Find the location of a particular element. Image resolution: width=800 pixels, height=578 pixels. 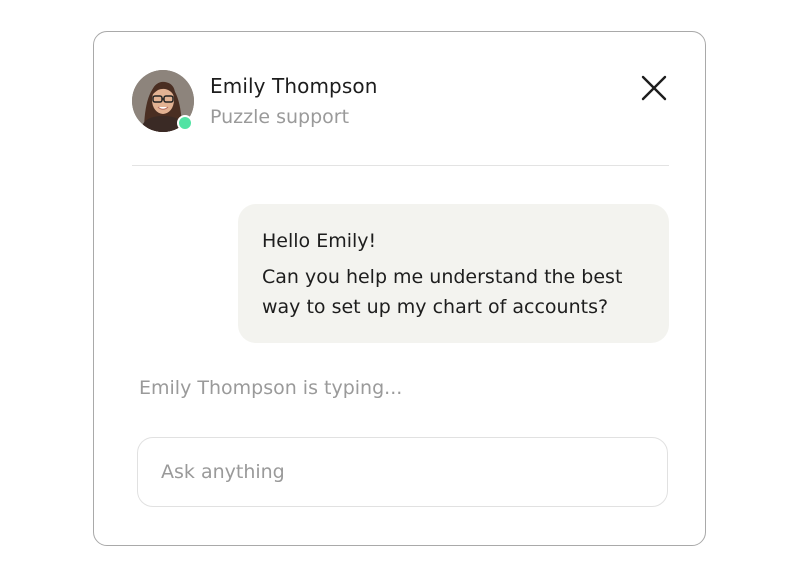

message-line: Hello Emily! is located at coordinates (319, 241).